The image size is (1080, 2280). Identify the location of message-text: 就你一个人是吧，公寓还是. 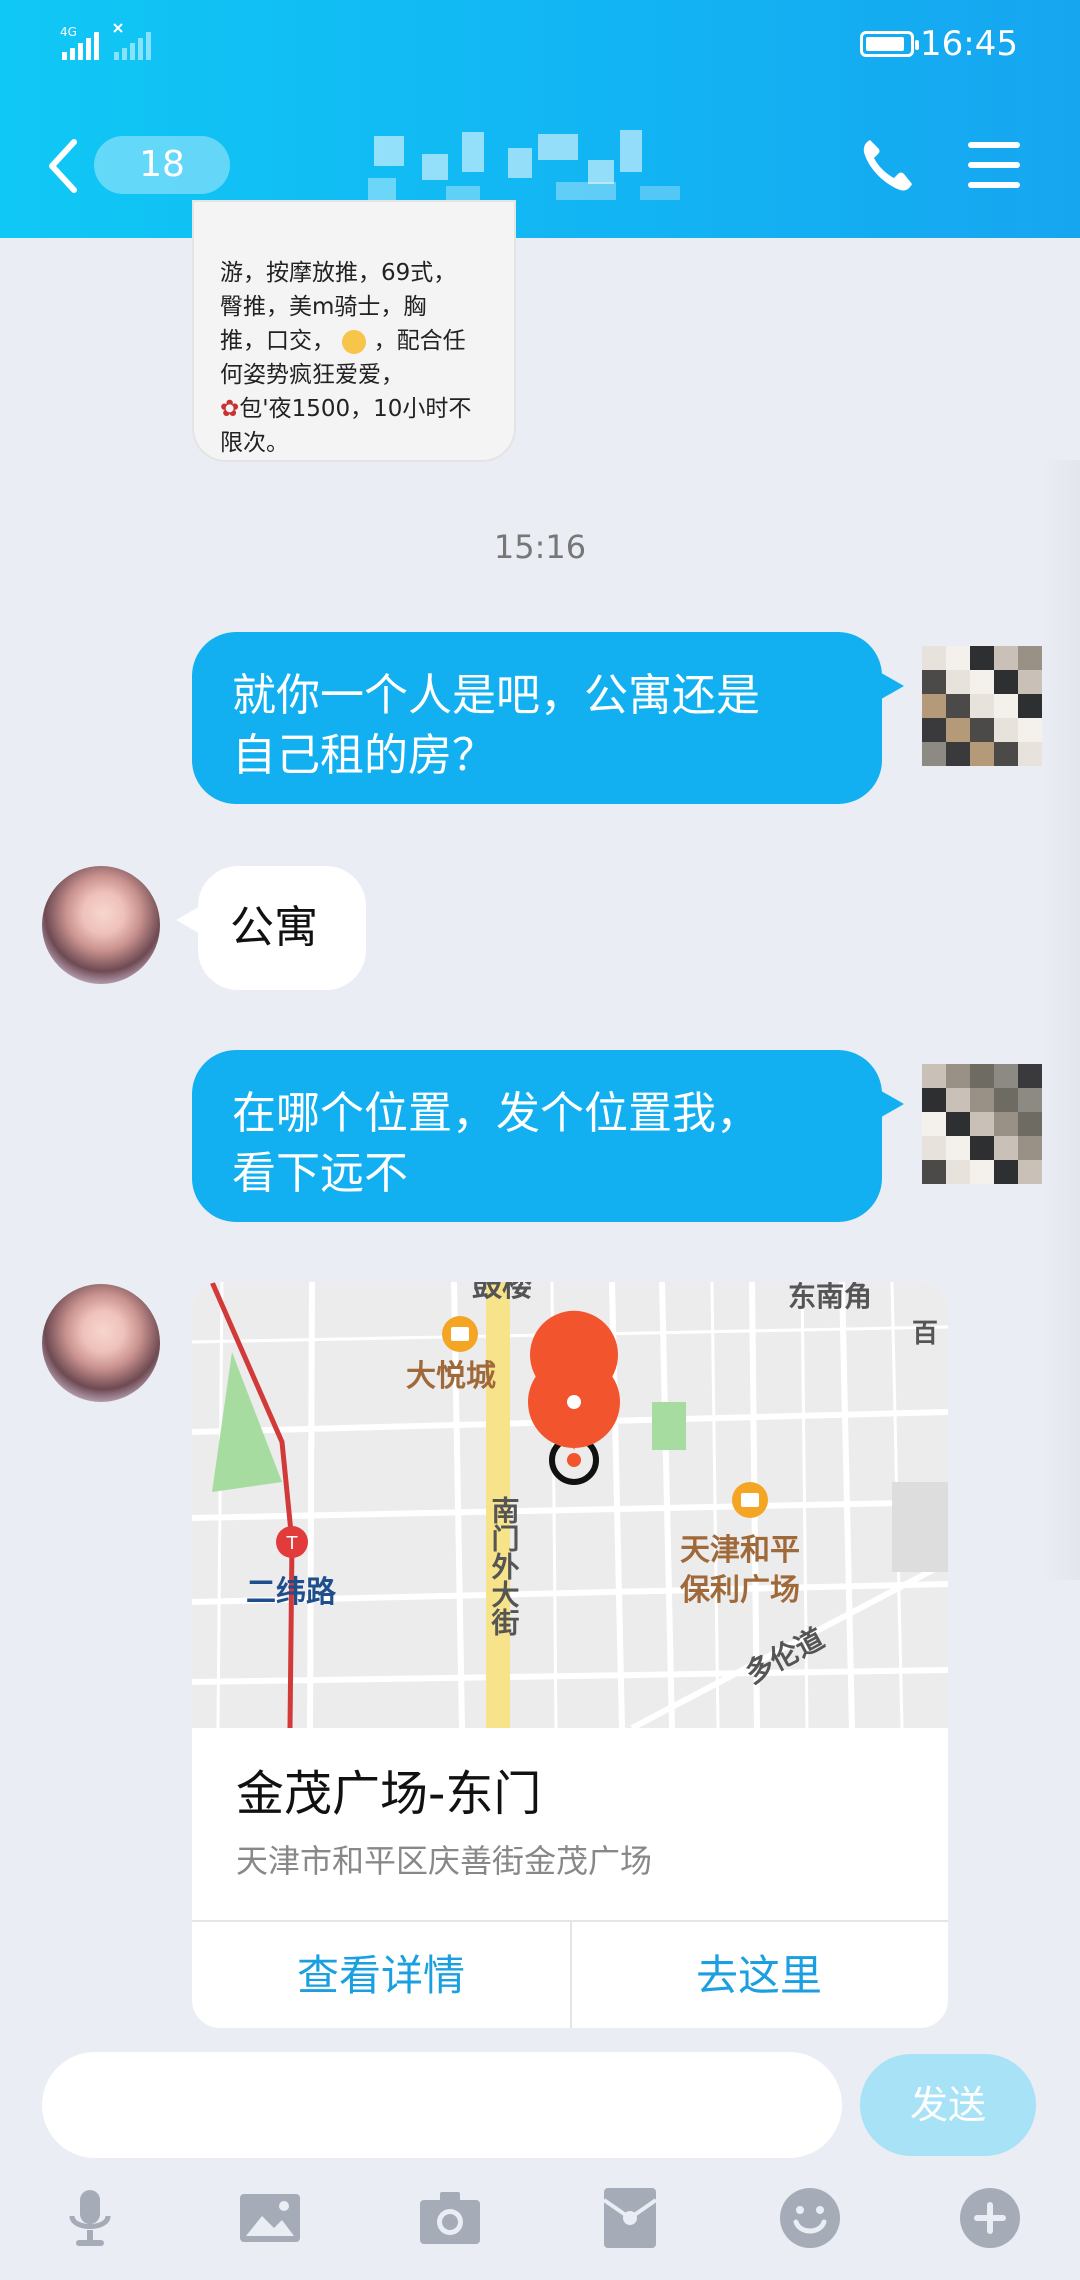
(496, 695).